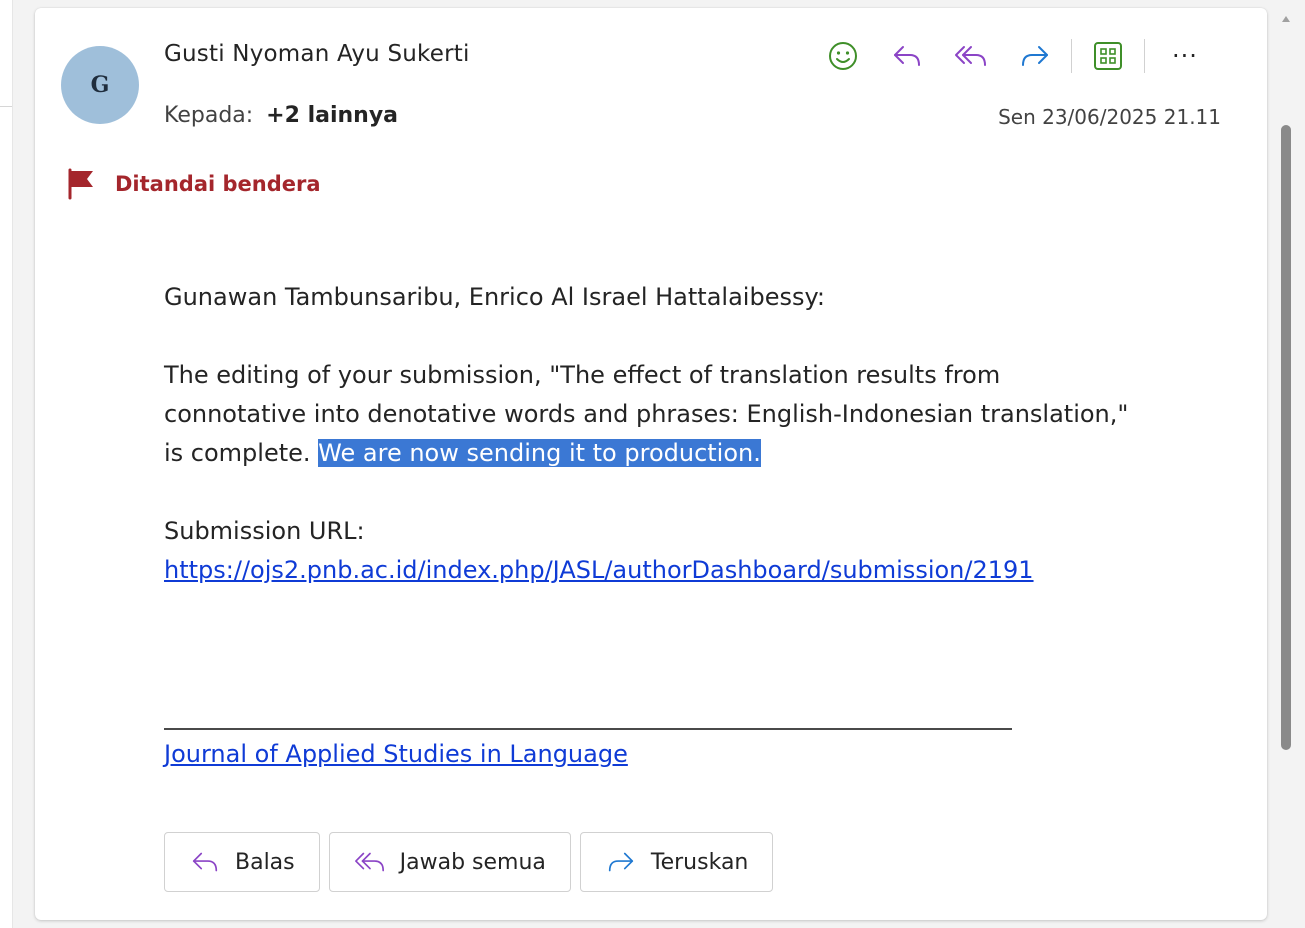 This screenshot has height=928, width=1305. I want to click on apps-button, so click(1108, 56).